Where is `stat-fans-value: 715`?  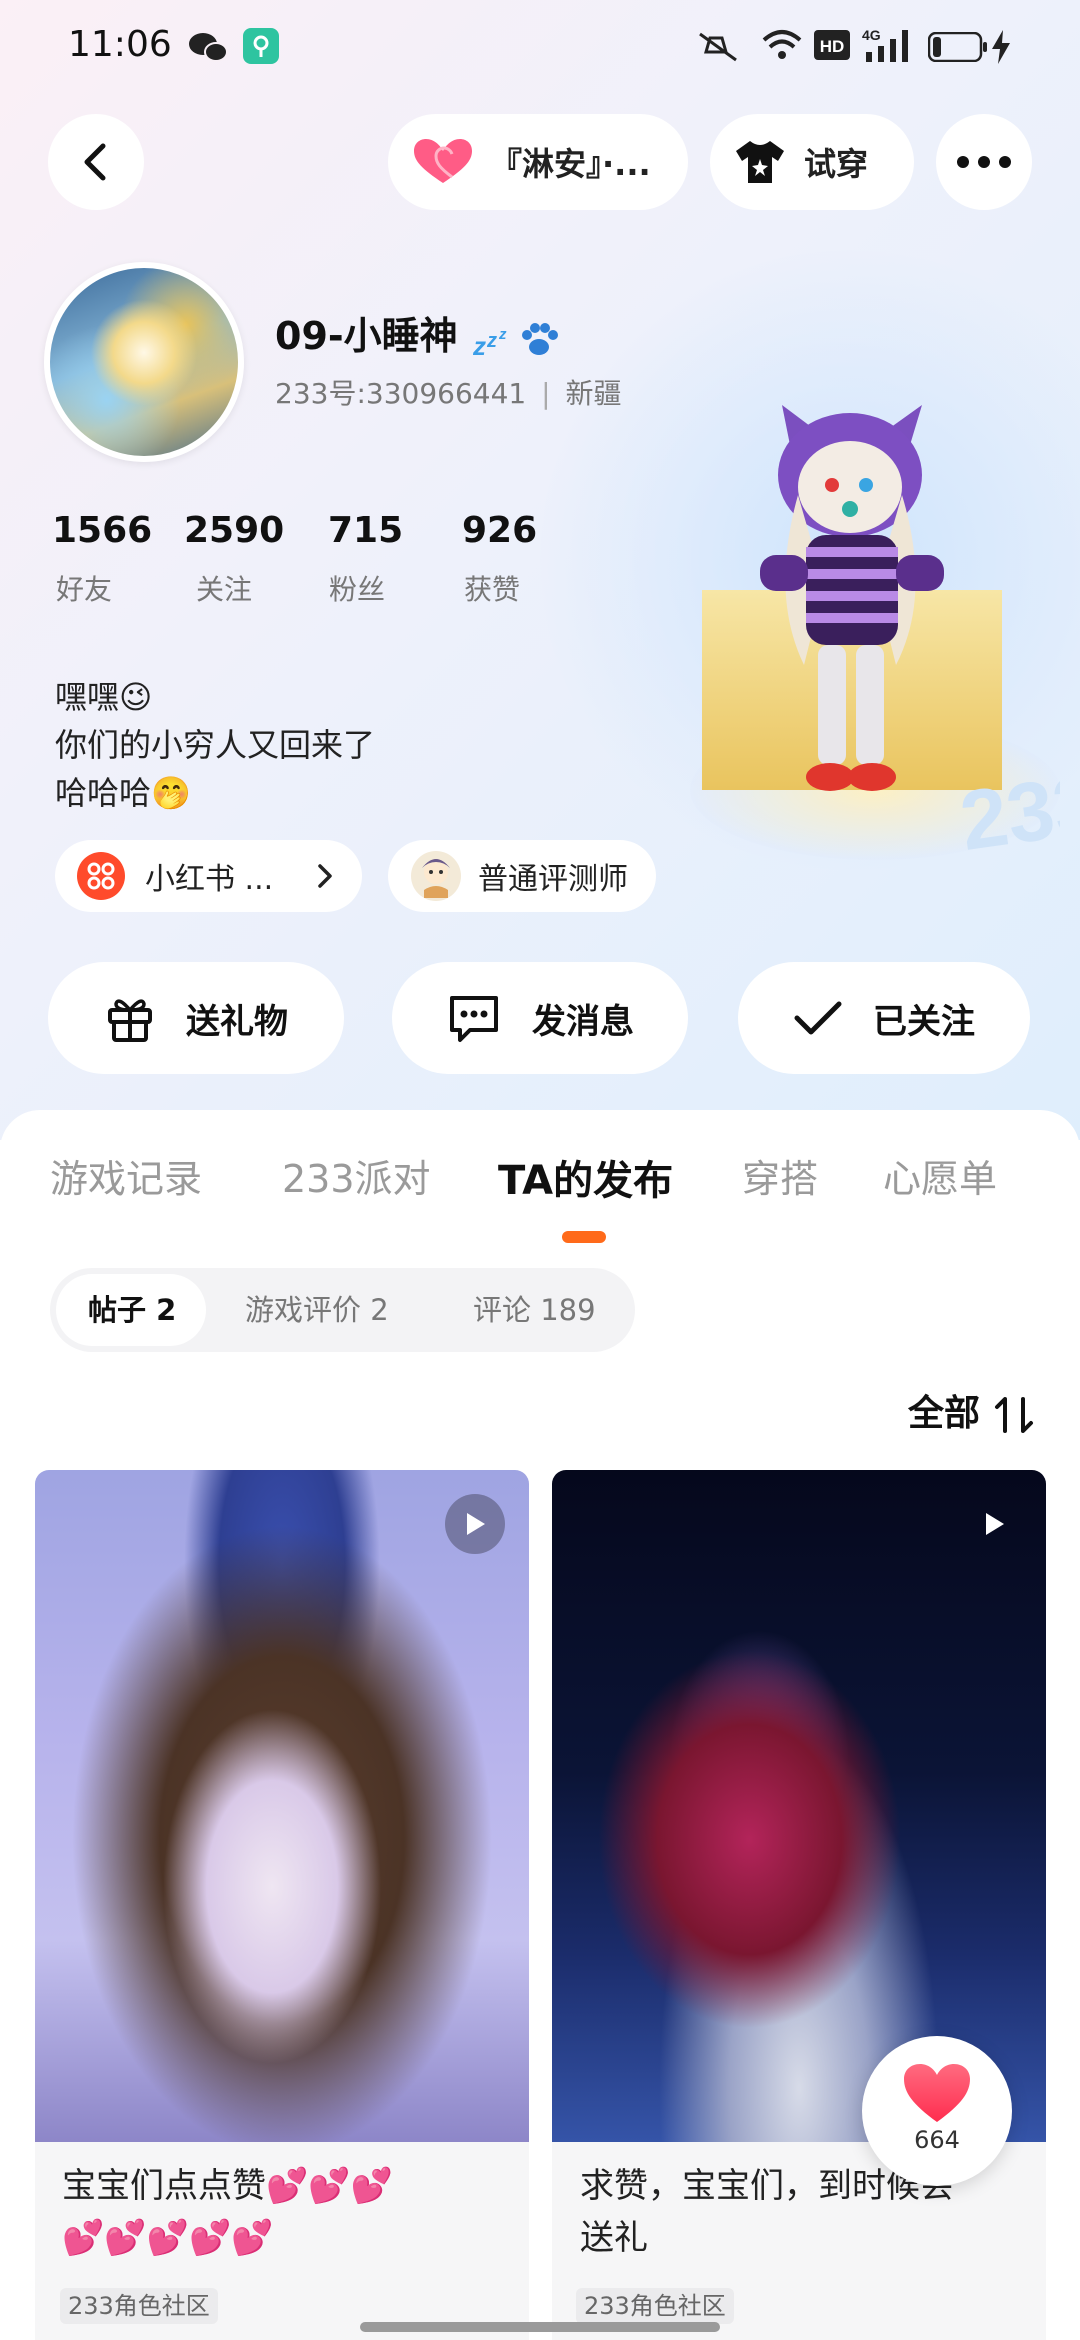
stat-fans-value: 715 is located at coordinates (365, 530).